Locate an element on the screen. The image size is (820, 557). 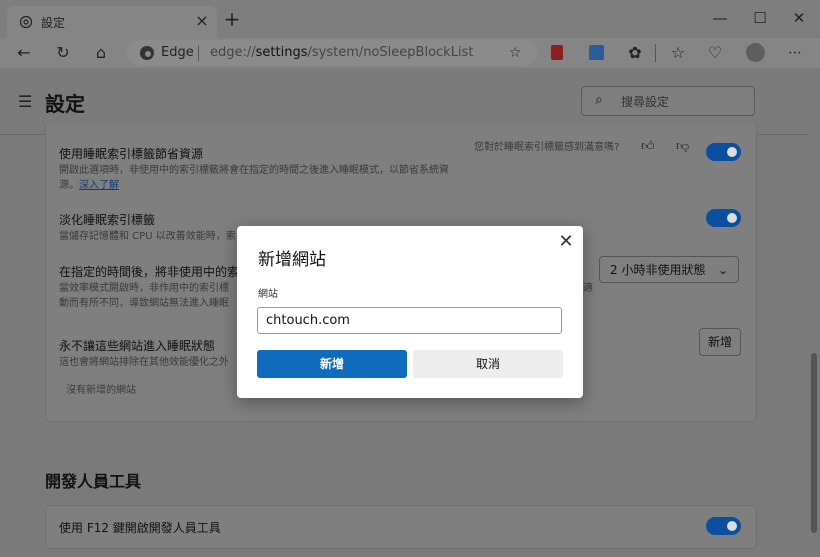
back-icon: ← is located at coordinates (24, 53).